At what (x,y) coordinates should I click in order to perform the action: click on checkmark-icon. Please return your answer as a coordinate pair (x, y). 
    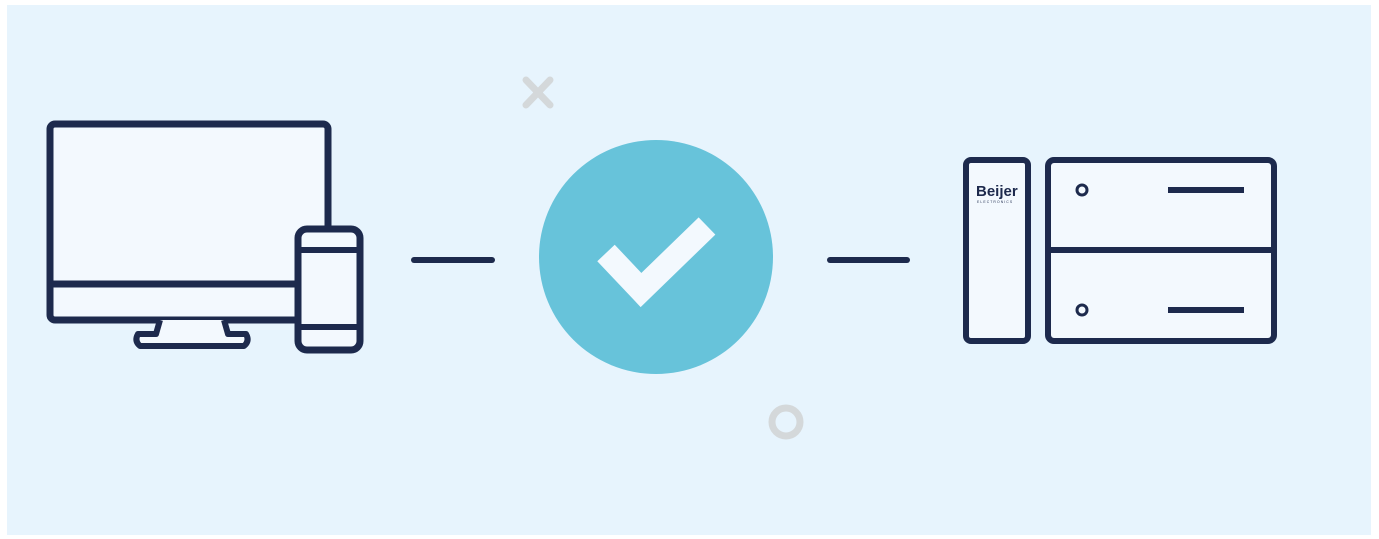
    Looking at the image, I should click on (656, 257).